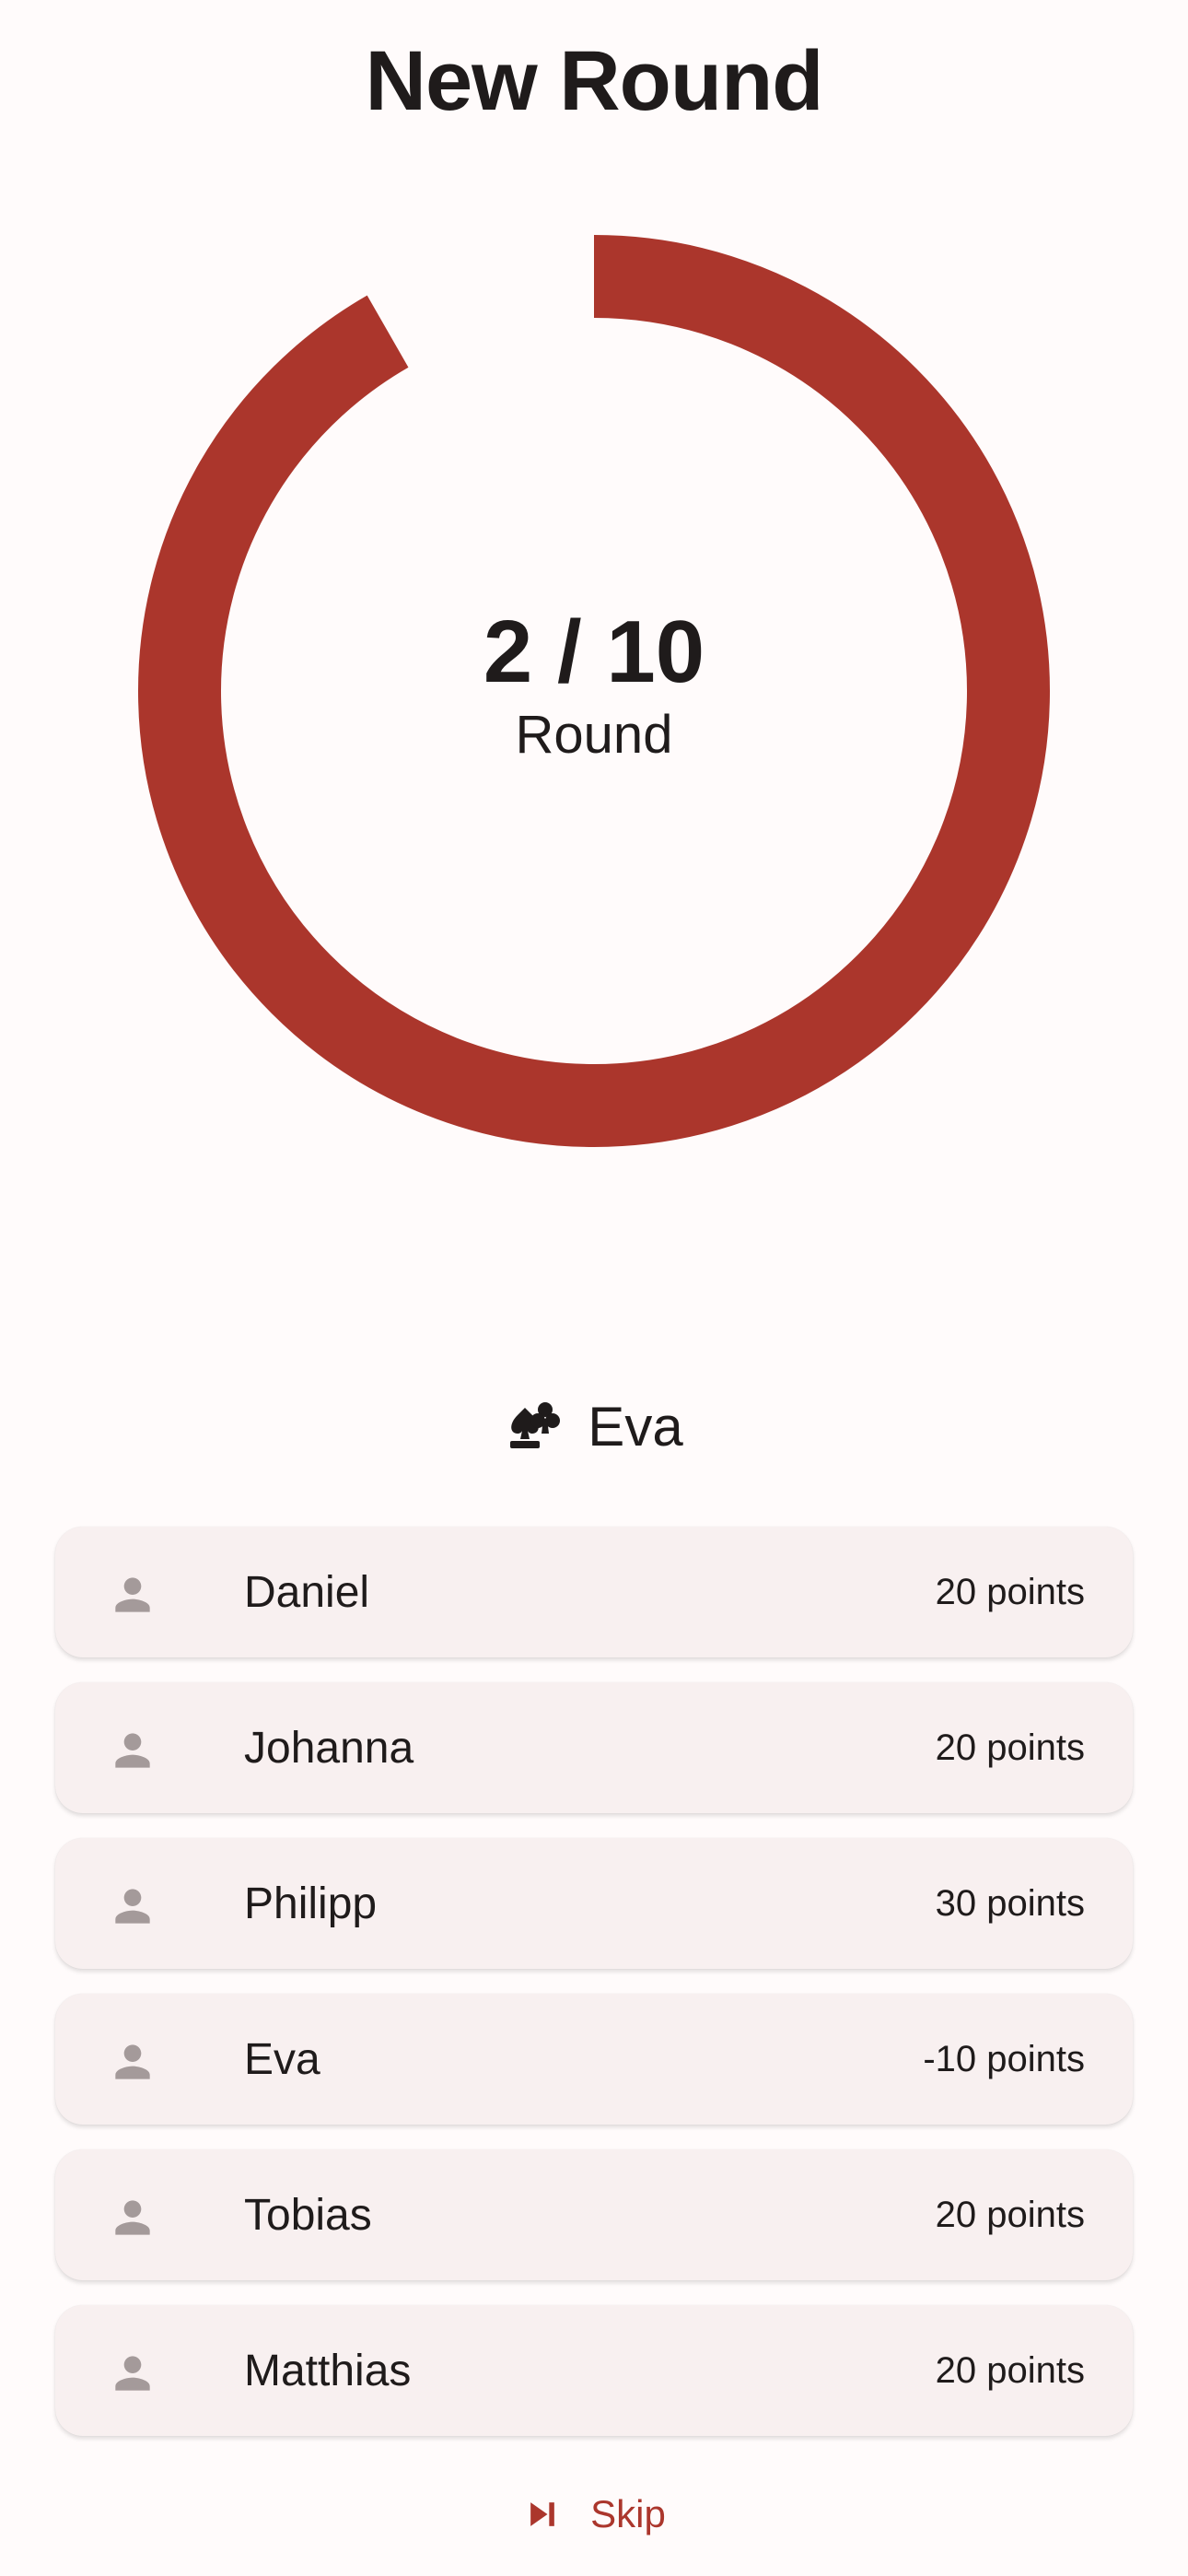 This screenshot has height=2576, width=1188. Describe the element at coordinates (594, 2059) in the screenshot. I see `player-card: Eva -10 points` at that location.